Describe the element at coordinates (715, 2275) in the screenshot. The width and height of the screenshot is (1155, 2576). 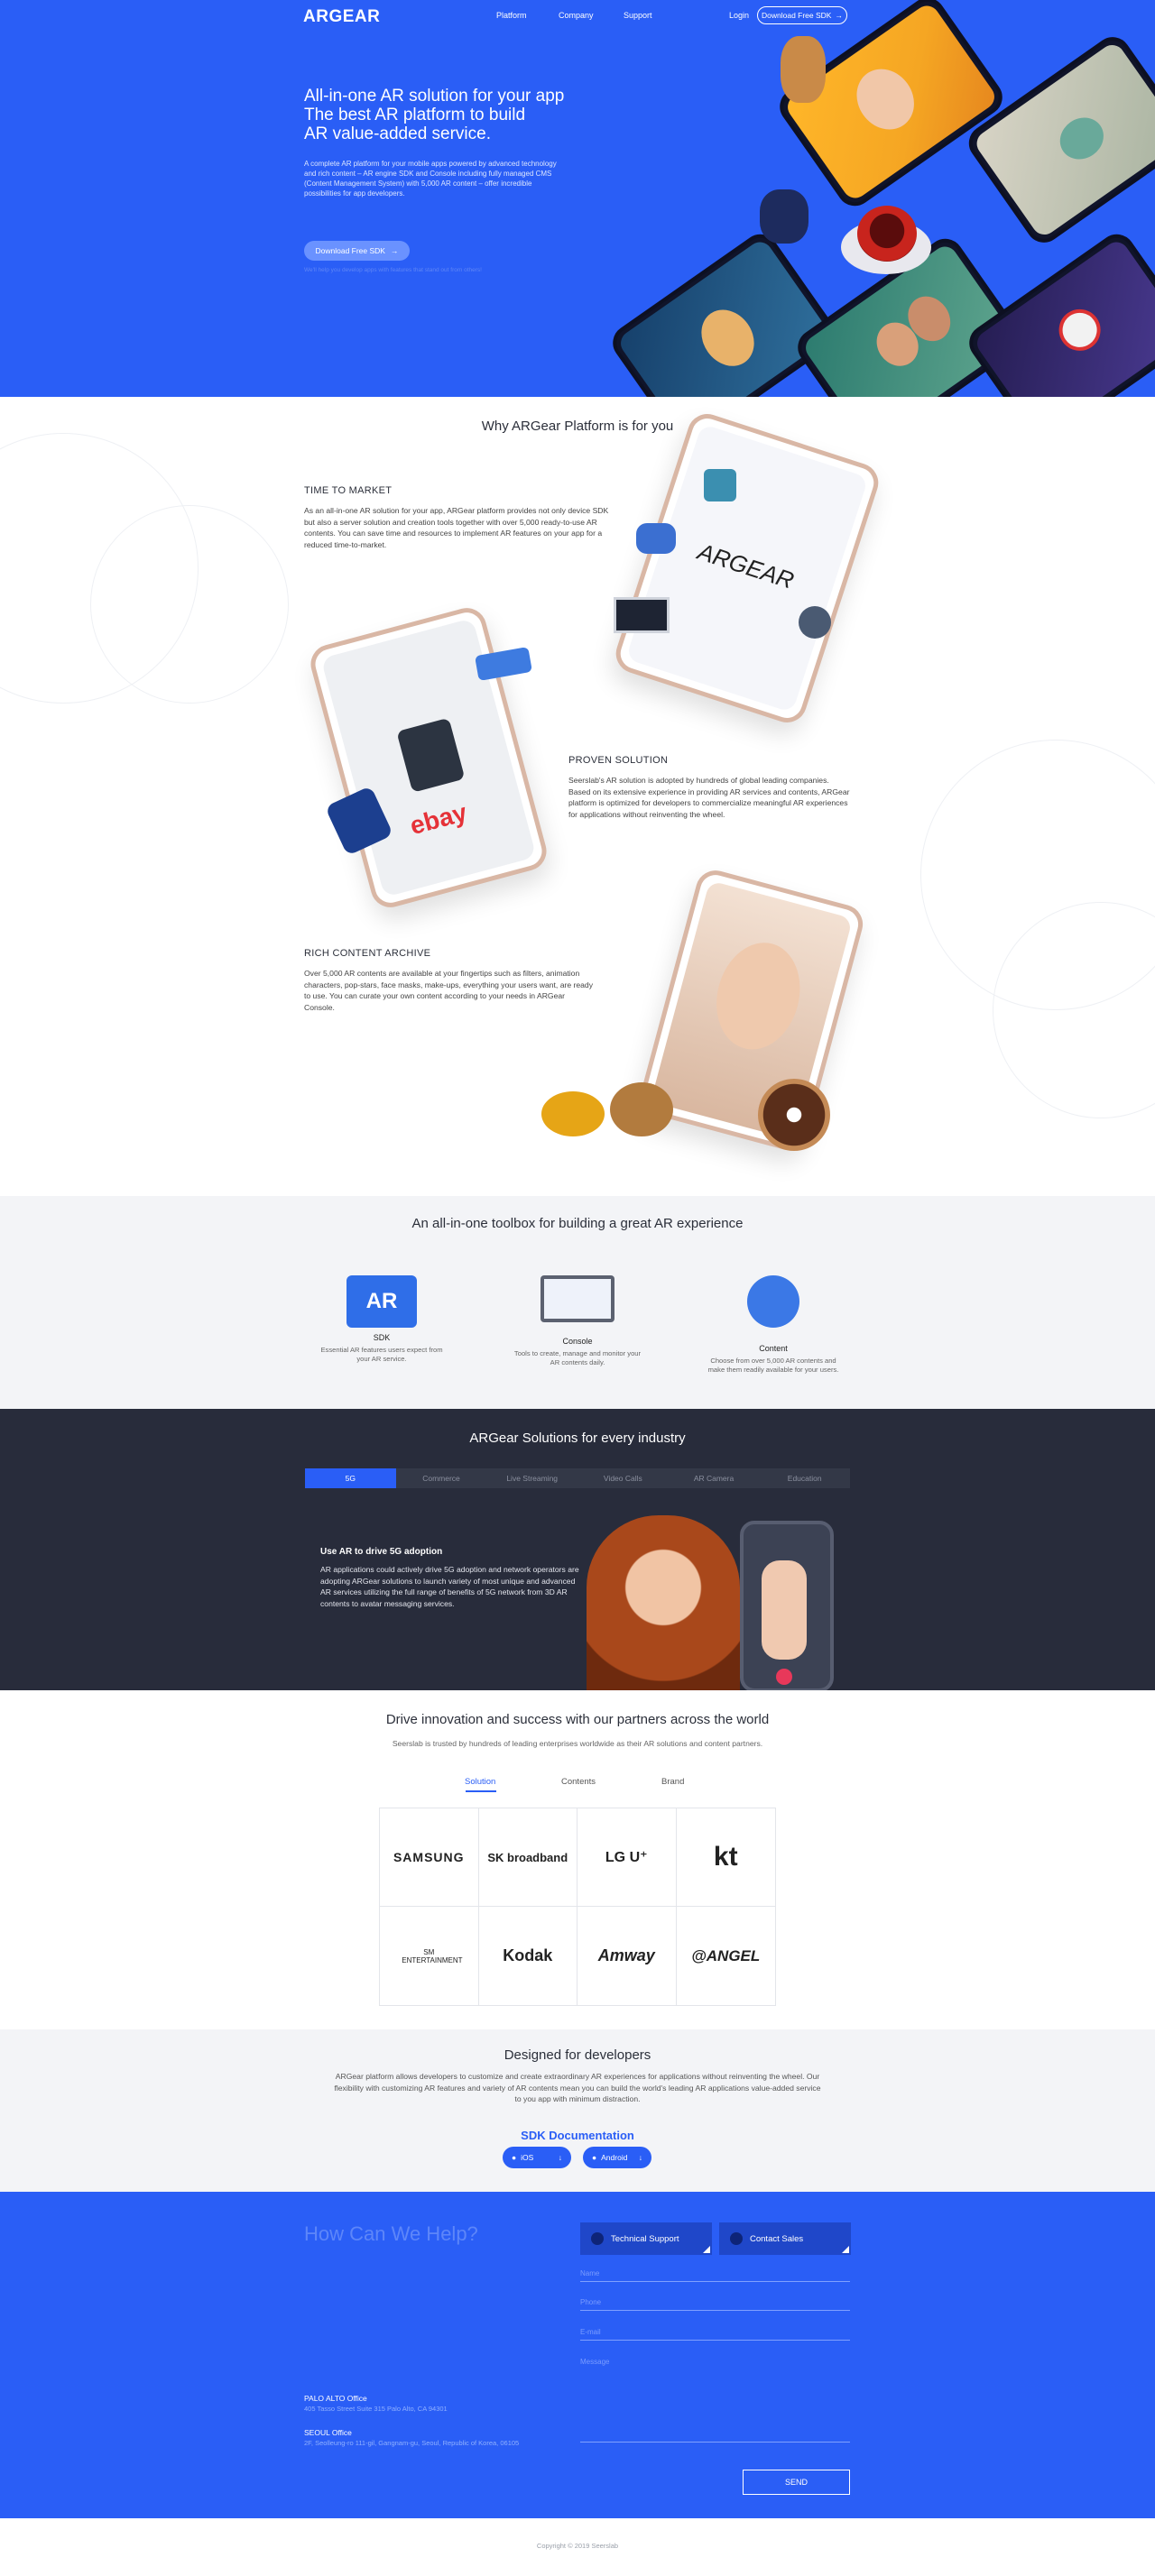
I see `name-field: Name` at that location.